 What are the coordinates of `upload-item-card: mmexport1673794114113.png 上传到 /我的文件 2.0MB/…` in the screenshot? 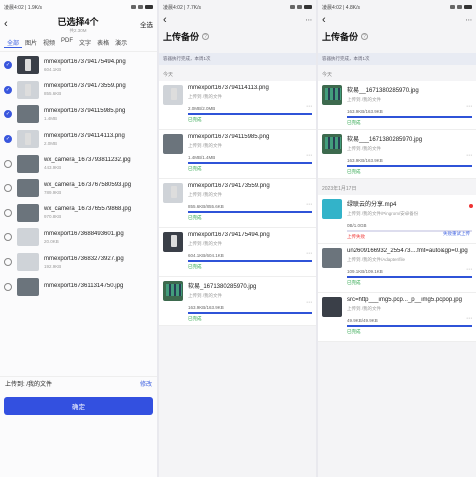 It's located at (237, 105).